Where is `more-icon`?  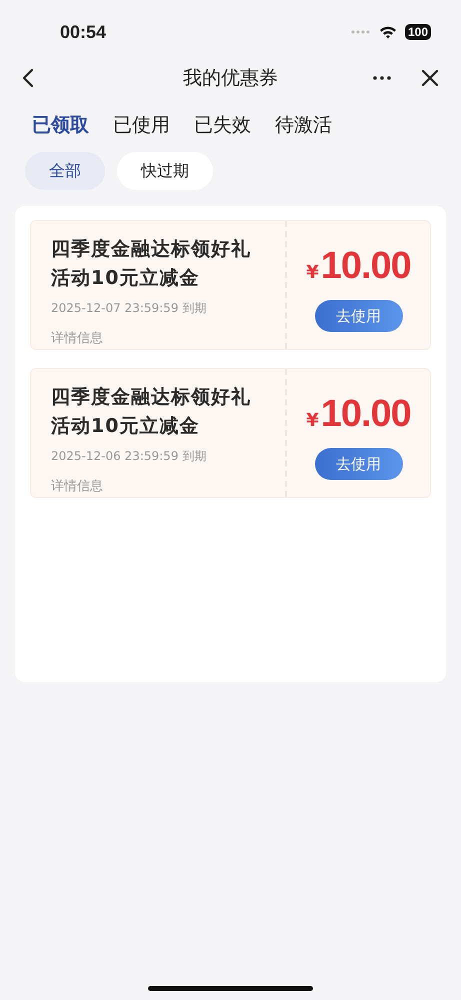 more-icon is located at coordinates (382, 78).